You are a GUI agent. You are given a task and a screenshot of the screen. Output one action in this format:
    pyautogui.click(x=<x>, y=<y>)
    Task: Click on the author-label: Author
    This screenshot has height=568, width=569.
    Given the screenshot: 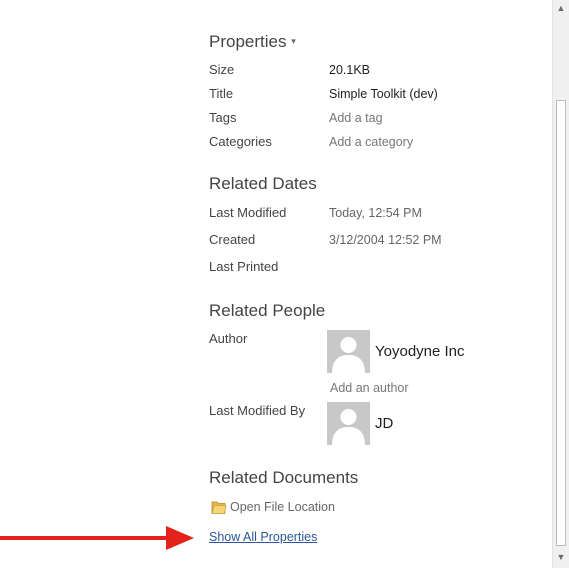 What is the action you would take?
    pyautogui.click(x=228, y=338)
    